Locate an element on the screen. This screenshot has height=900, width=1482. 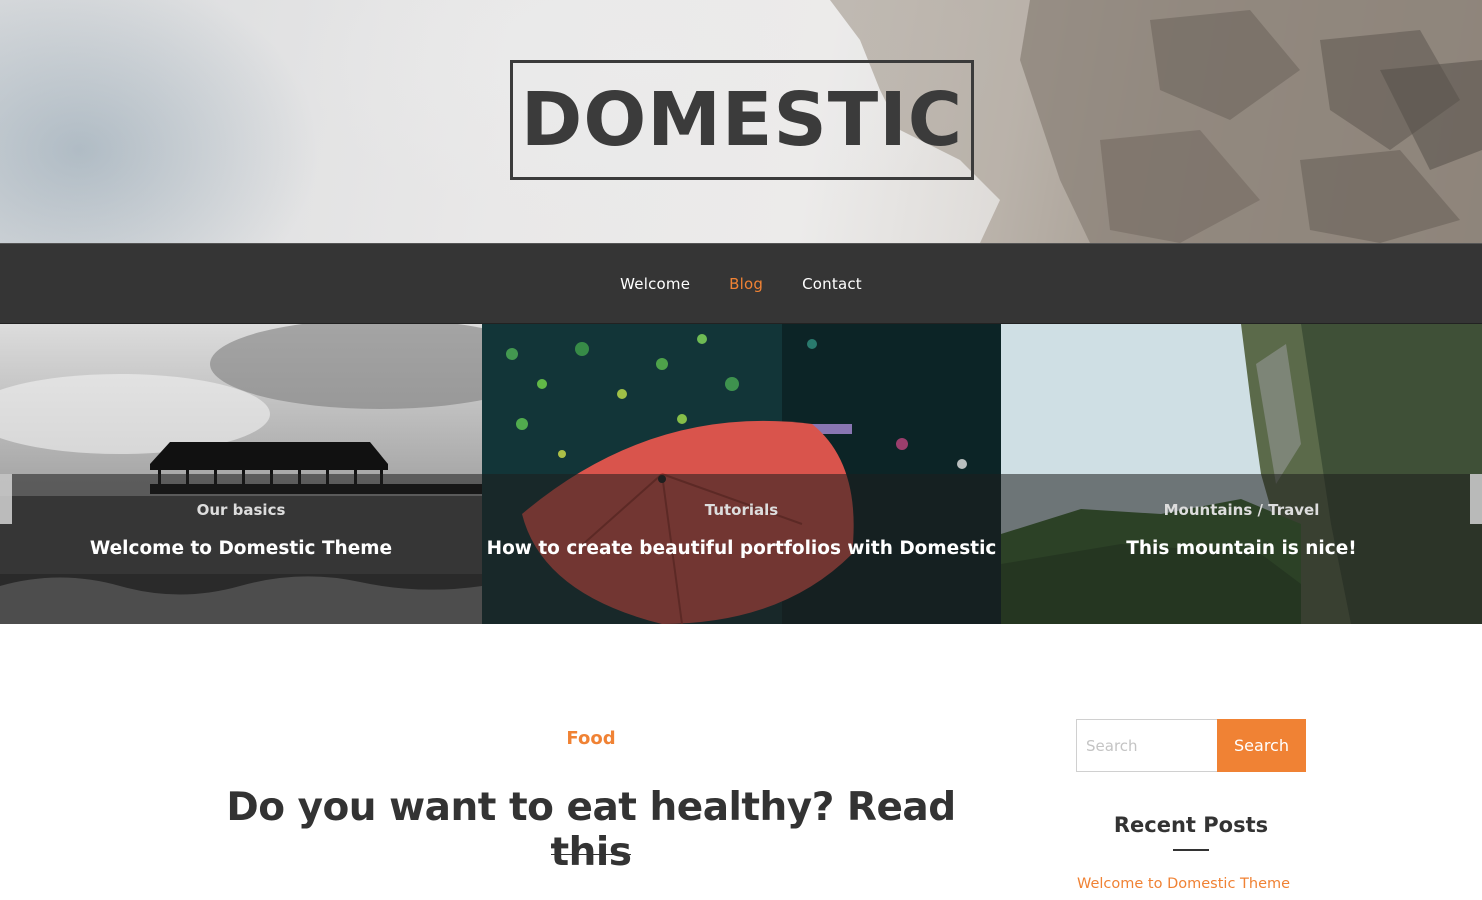
main-navigation: Welcome Blog Contact is located at coordinates (741, 283).